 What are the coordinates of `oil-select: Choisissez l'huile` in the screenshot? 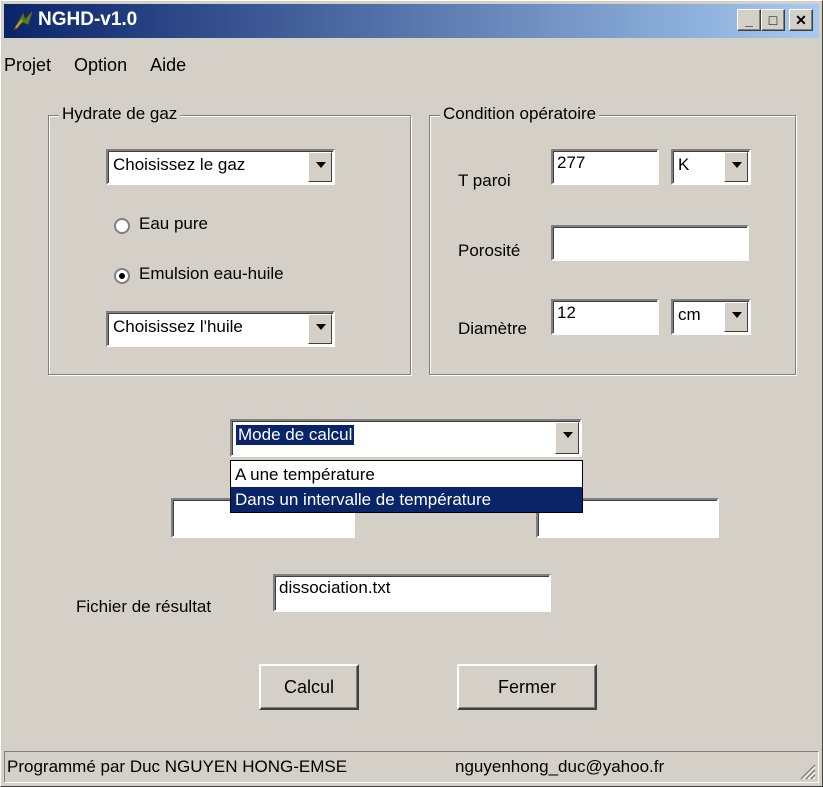 It's located at (220, 329).